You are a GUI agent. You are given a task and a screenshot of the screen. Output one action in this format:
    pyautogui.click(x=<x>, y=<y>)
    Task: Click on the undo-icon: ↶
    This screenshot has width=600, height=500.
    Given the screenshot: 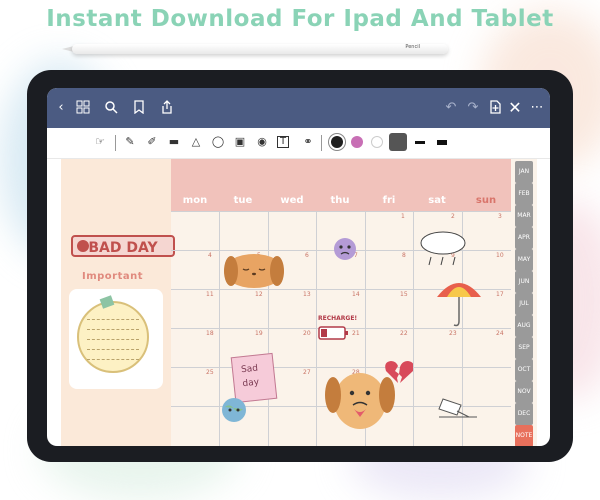 What is the action you would take?
    pyautogui.click(x=451, y=108)
    